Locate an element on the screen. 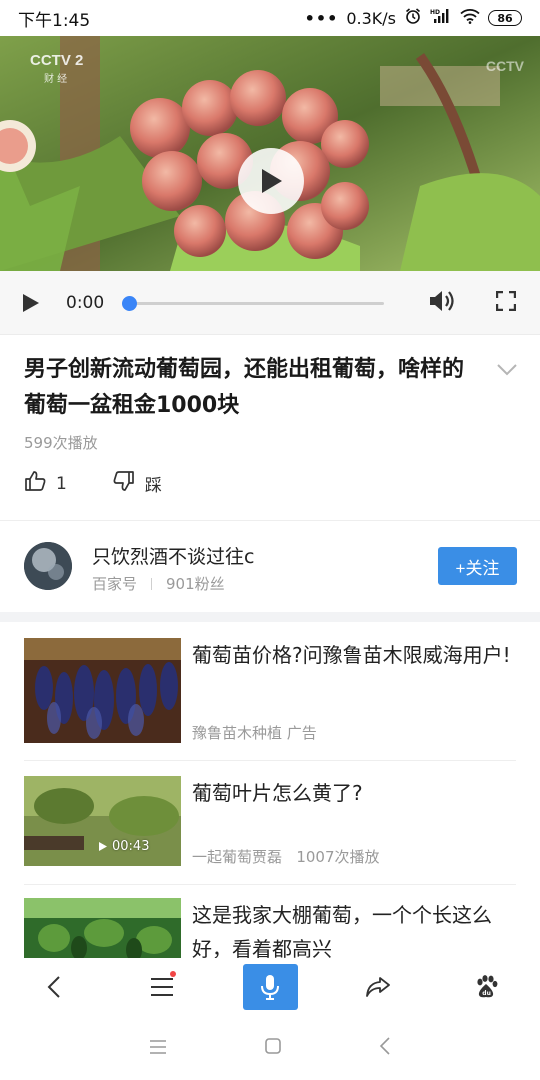  follow-button: +关注 is located at coordinates (477, 566).